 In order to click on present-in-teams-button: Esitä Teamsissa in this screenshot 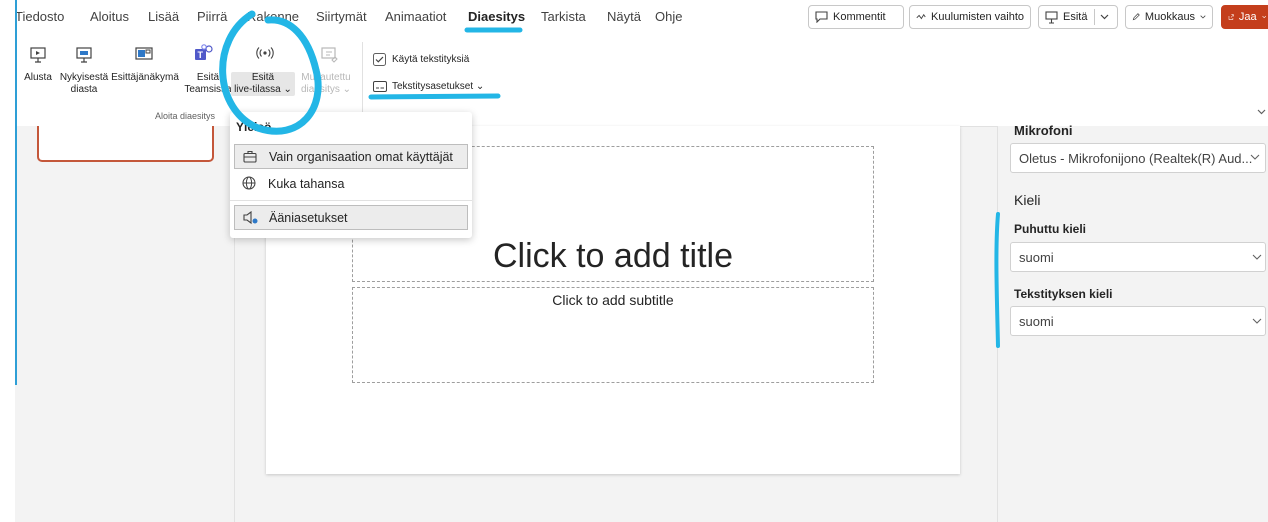, I will do `click(208, 84)`.